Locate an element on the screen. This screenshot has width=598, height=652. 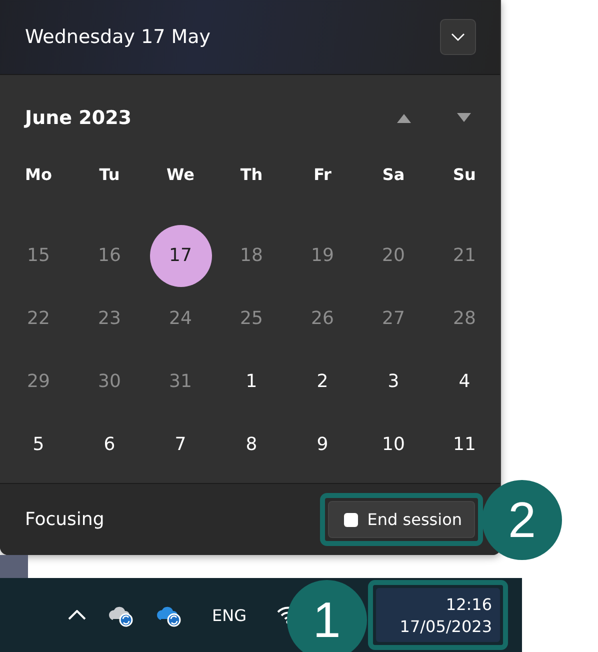
weekday-label: We is located at coordinates (181, 175).